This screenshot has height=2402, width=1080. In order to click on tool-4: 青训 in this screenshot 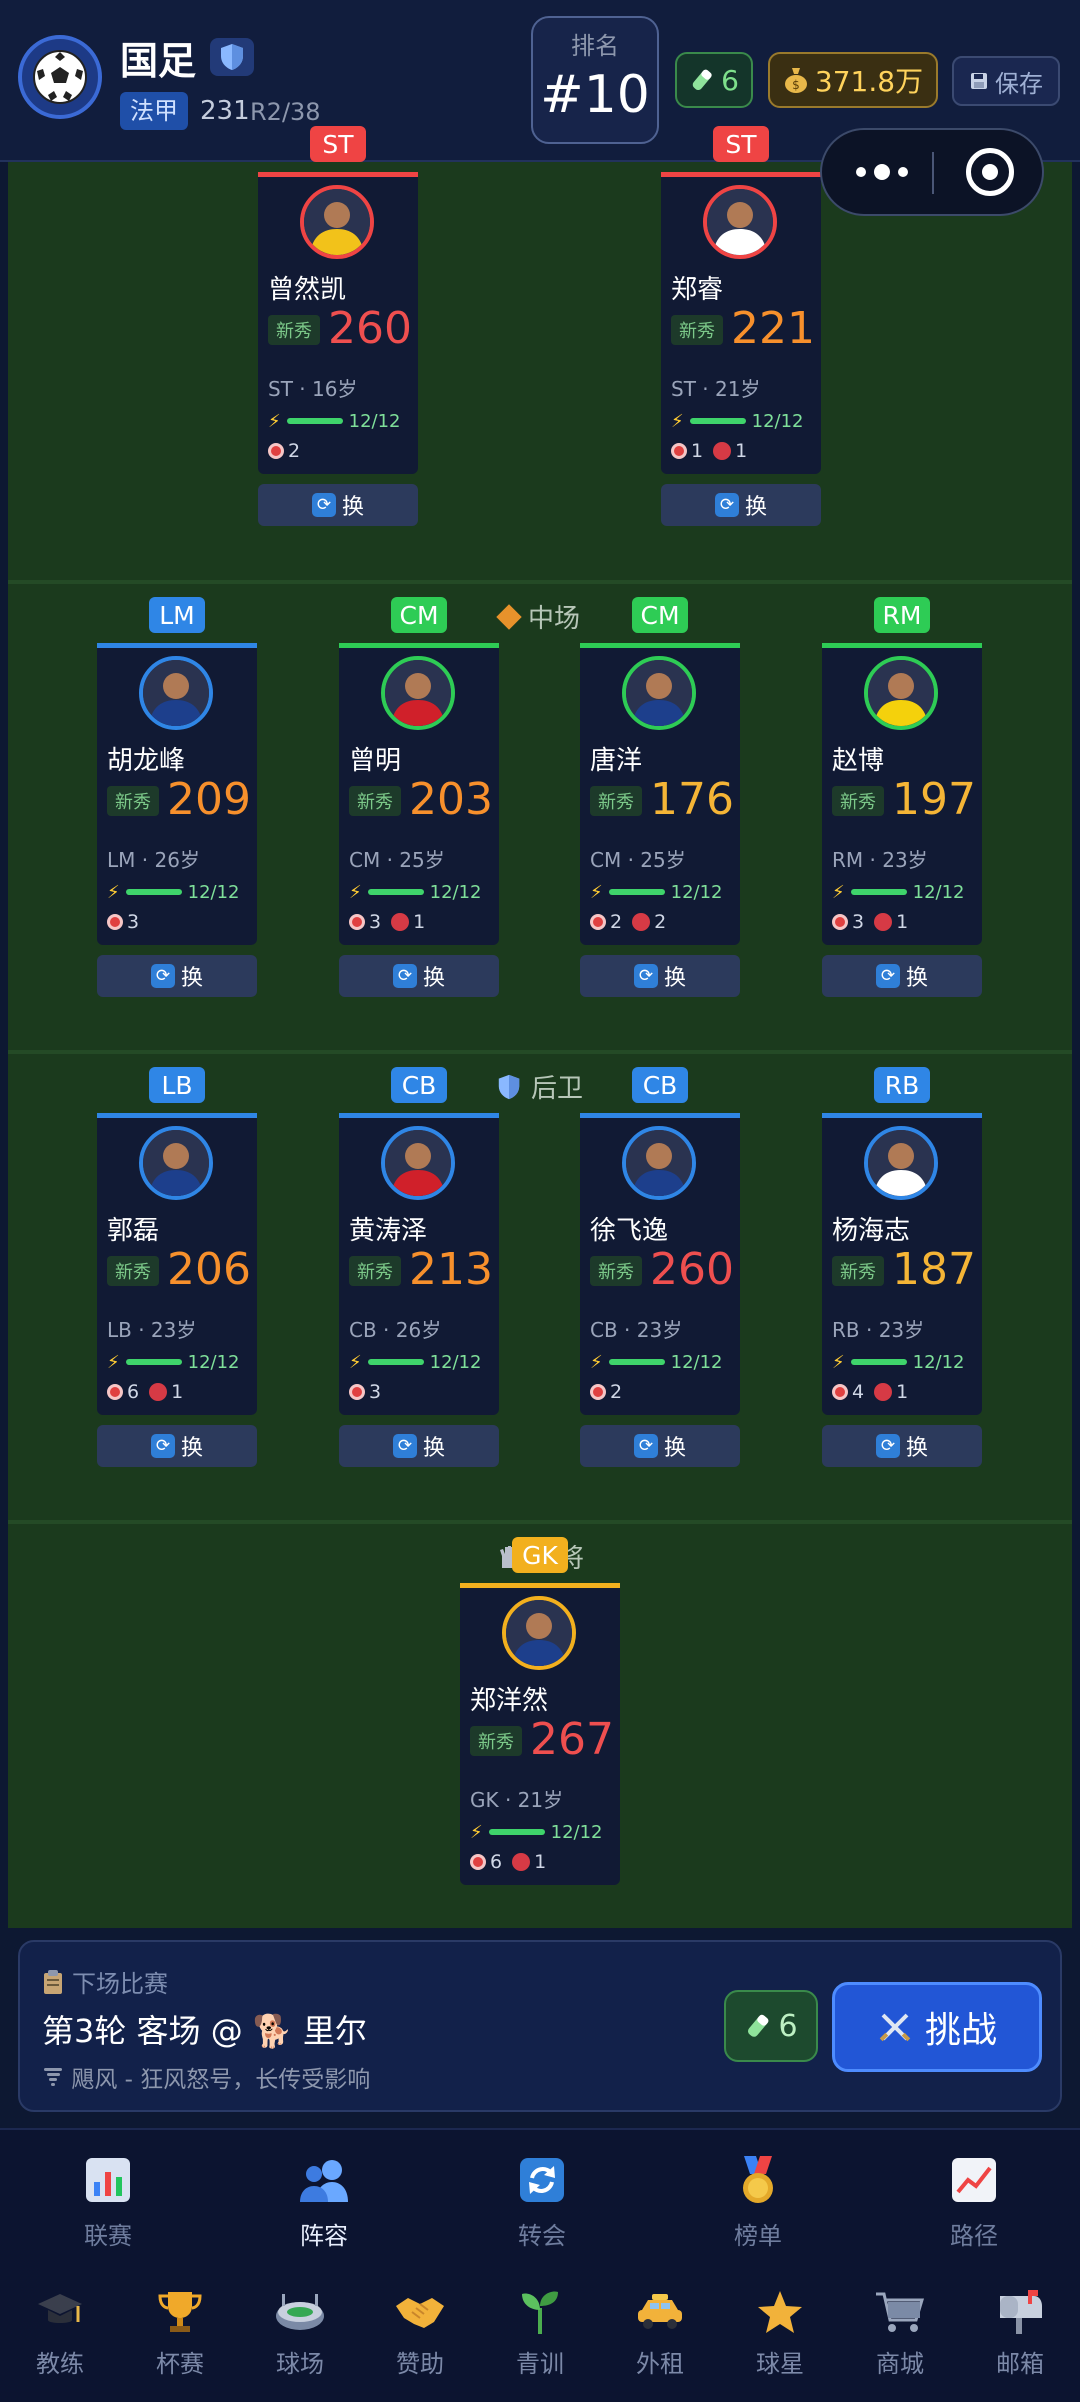, I will do `click(540, 2332)`.